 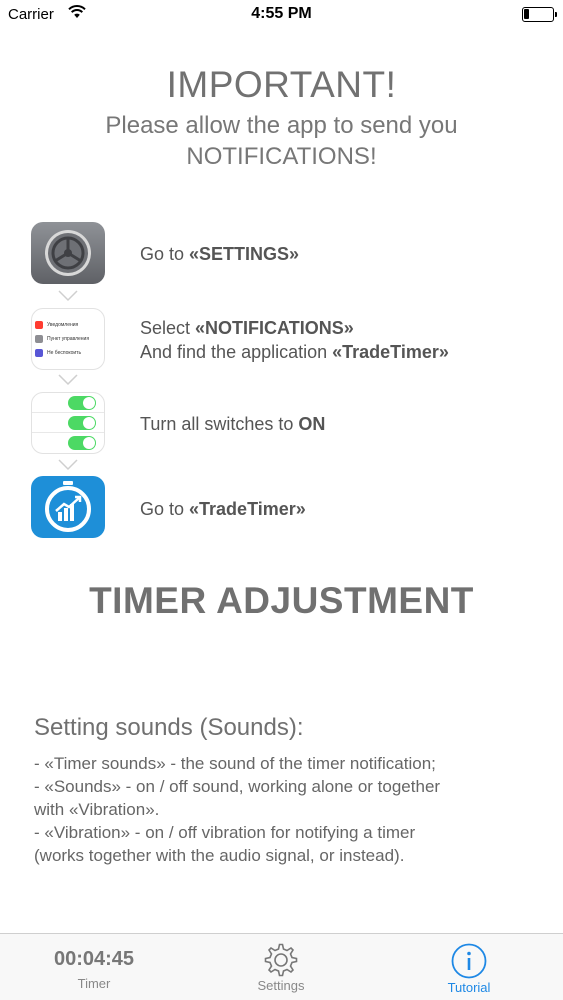 What do you see at coordinates (97, 809) in the screenshot?
I see `sounds-line-3: with «Vibration».` at bounding box center [97, 809].